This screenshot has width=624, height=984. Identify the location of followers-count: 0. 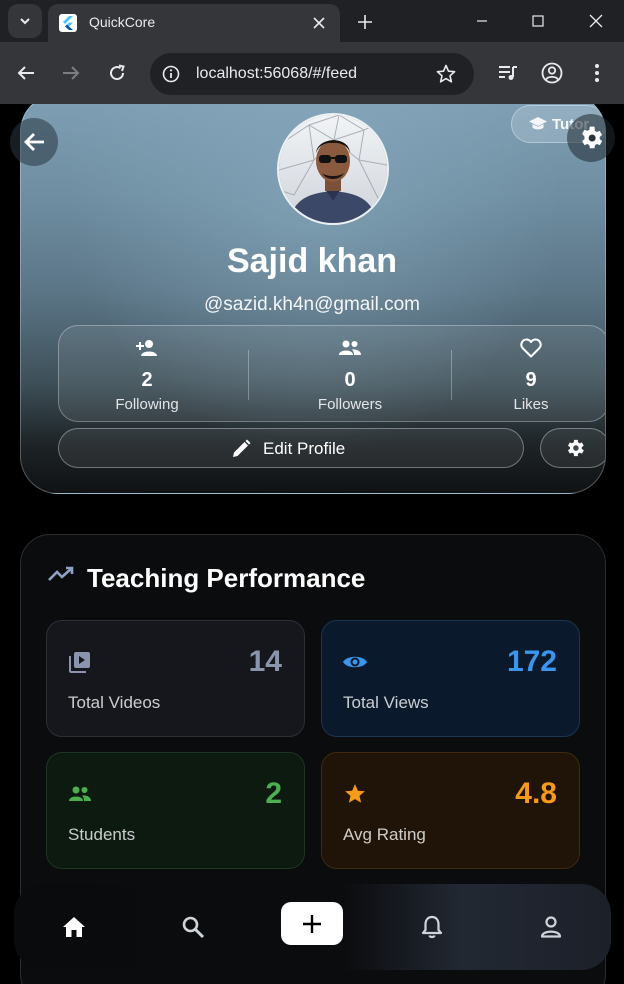
(350, 380).